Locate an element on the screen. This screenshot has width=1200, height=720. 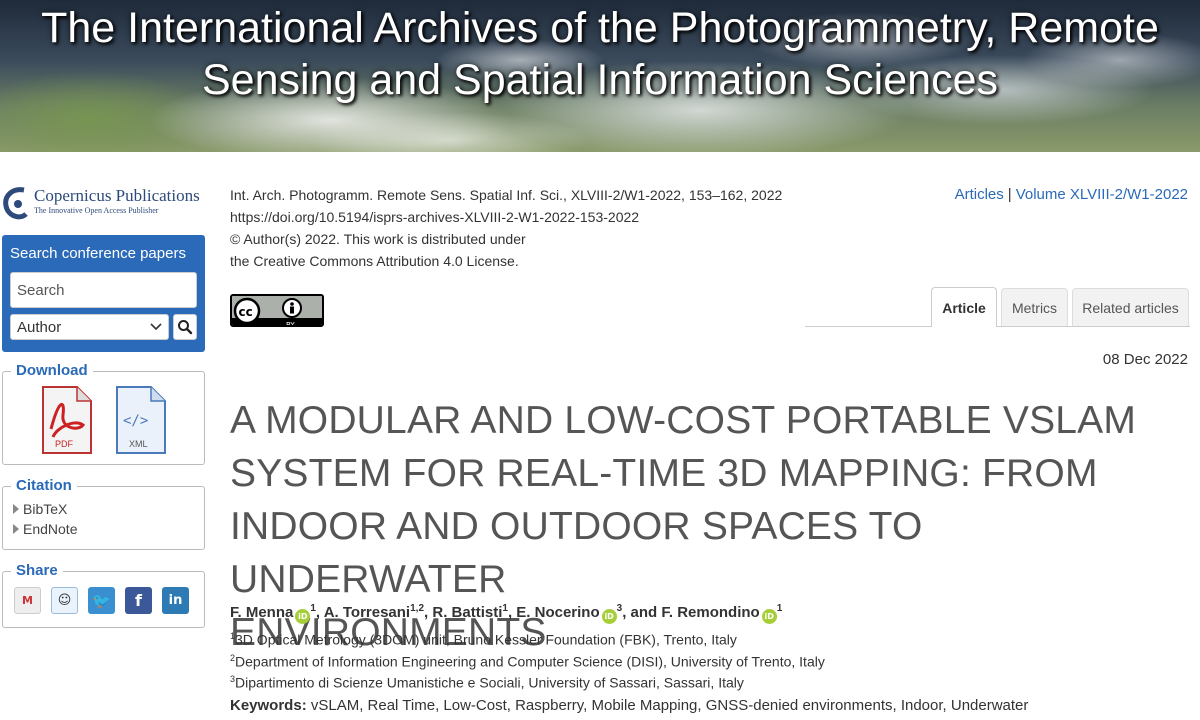
breadcrumb-articles: Articles is located at coordinates (979, 194).